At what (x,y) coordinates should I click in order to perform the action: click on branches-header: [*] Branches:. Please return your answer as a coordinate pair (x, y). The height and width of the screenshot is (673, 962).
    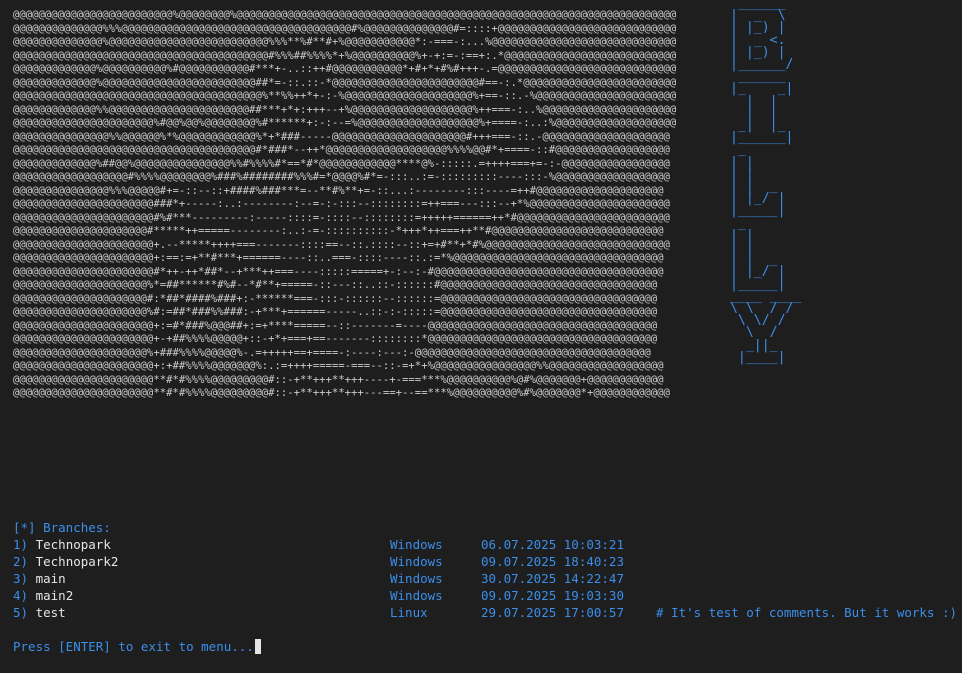
    Looking at the image, I should click on (62, 527).